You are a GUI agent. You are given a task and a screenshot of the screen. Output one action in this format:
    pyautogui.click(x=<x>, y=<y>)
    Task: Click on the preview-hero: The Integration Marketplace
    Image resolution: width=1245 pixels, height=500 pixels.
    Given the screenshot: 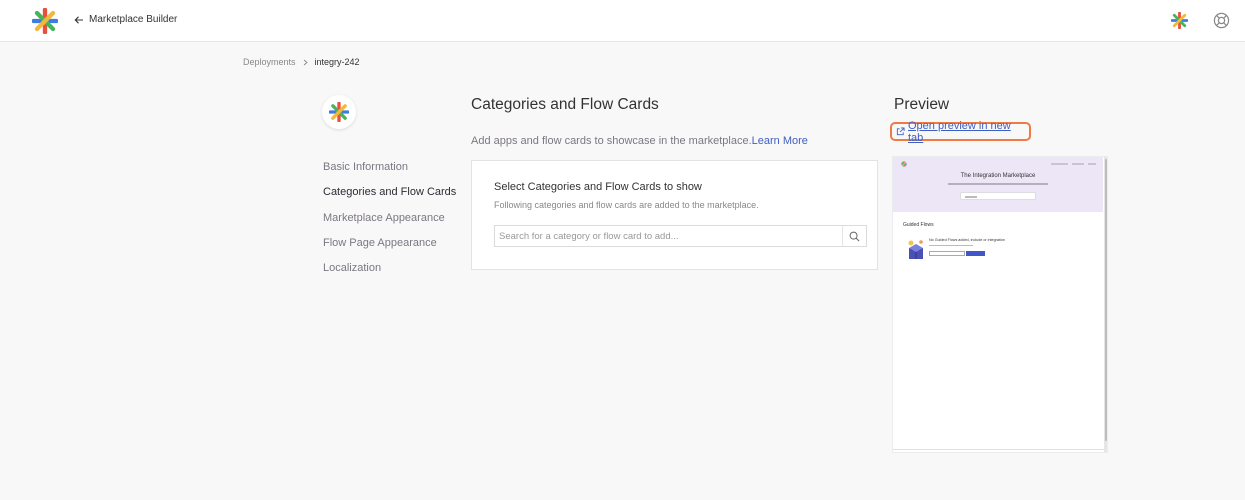 What is the action you would take?
    pyautogui.click(x=998, y=184)
    